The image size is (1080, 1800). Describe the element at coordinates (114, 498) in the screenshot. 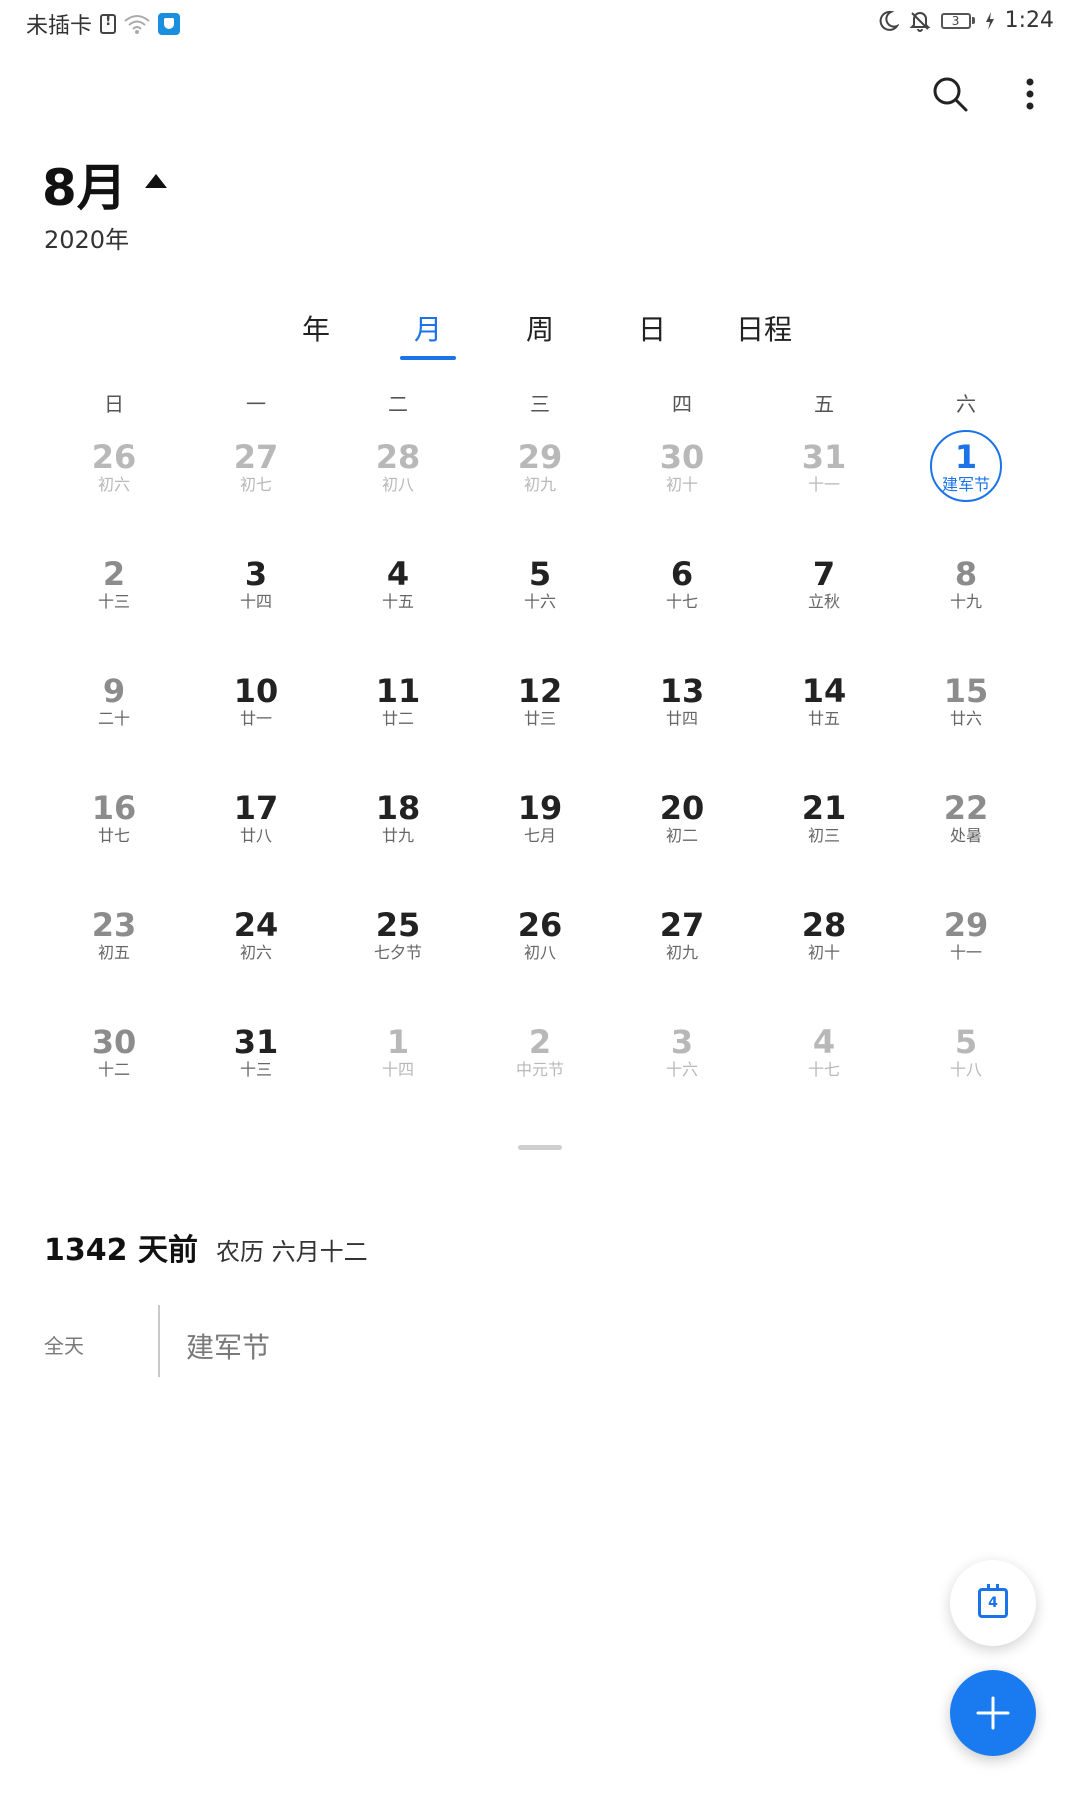

I see `day-cell: 26 初六` at that location.